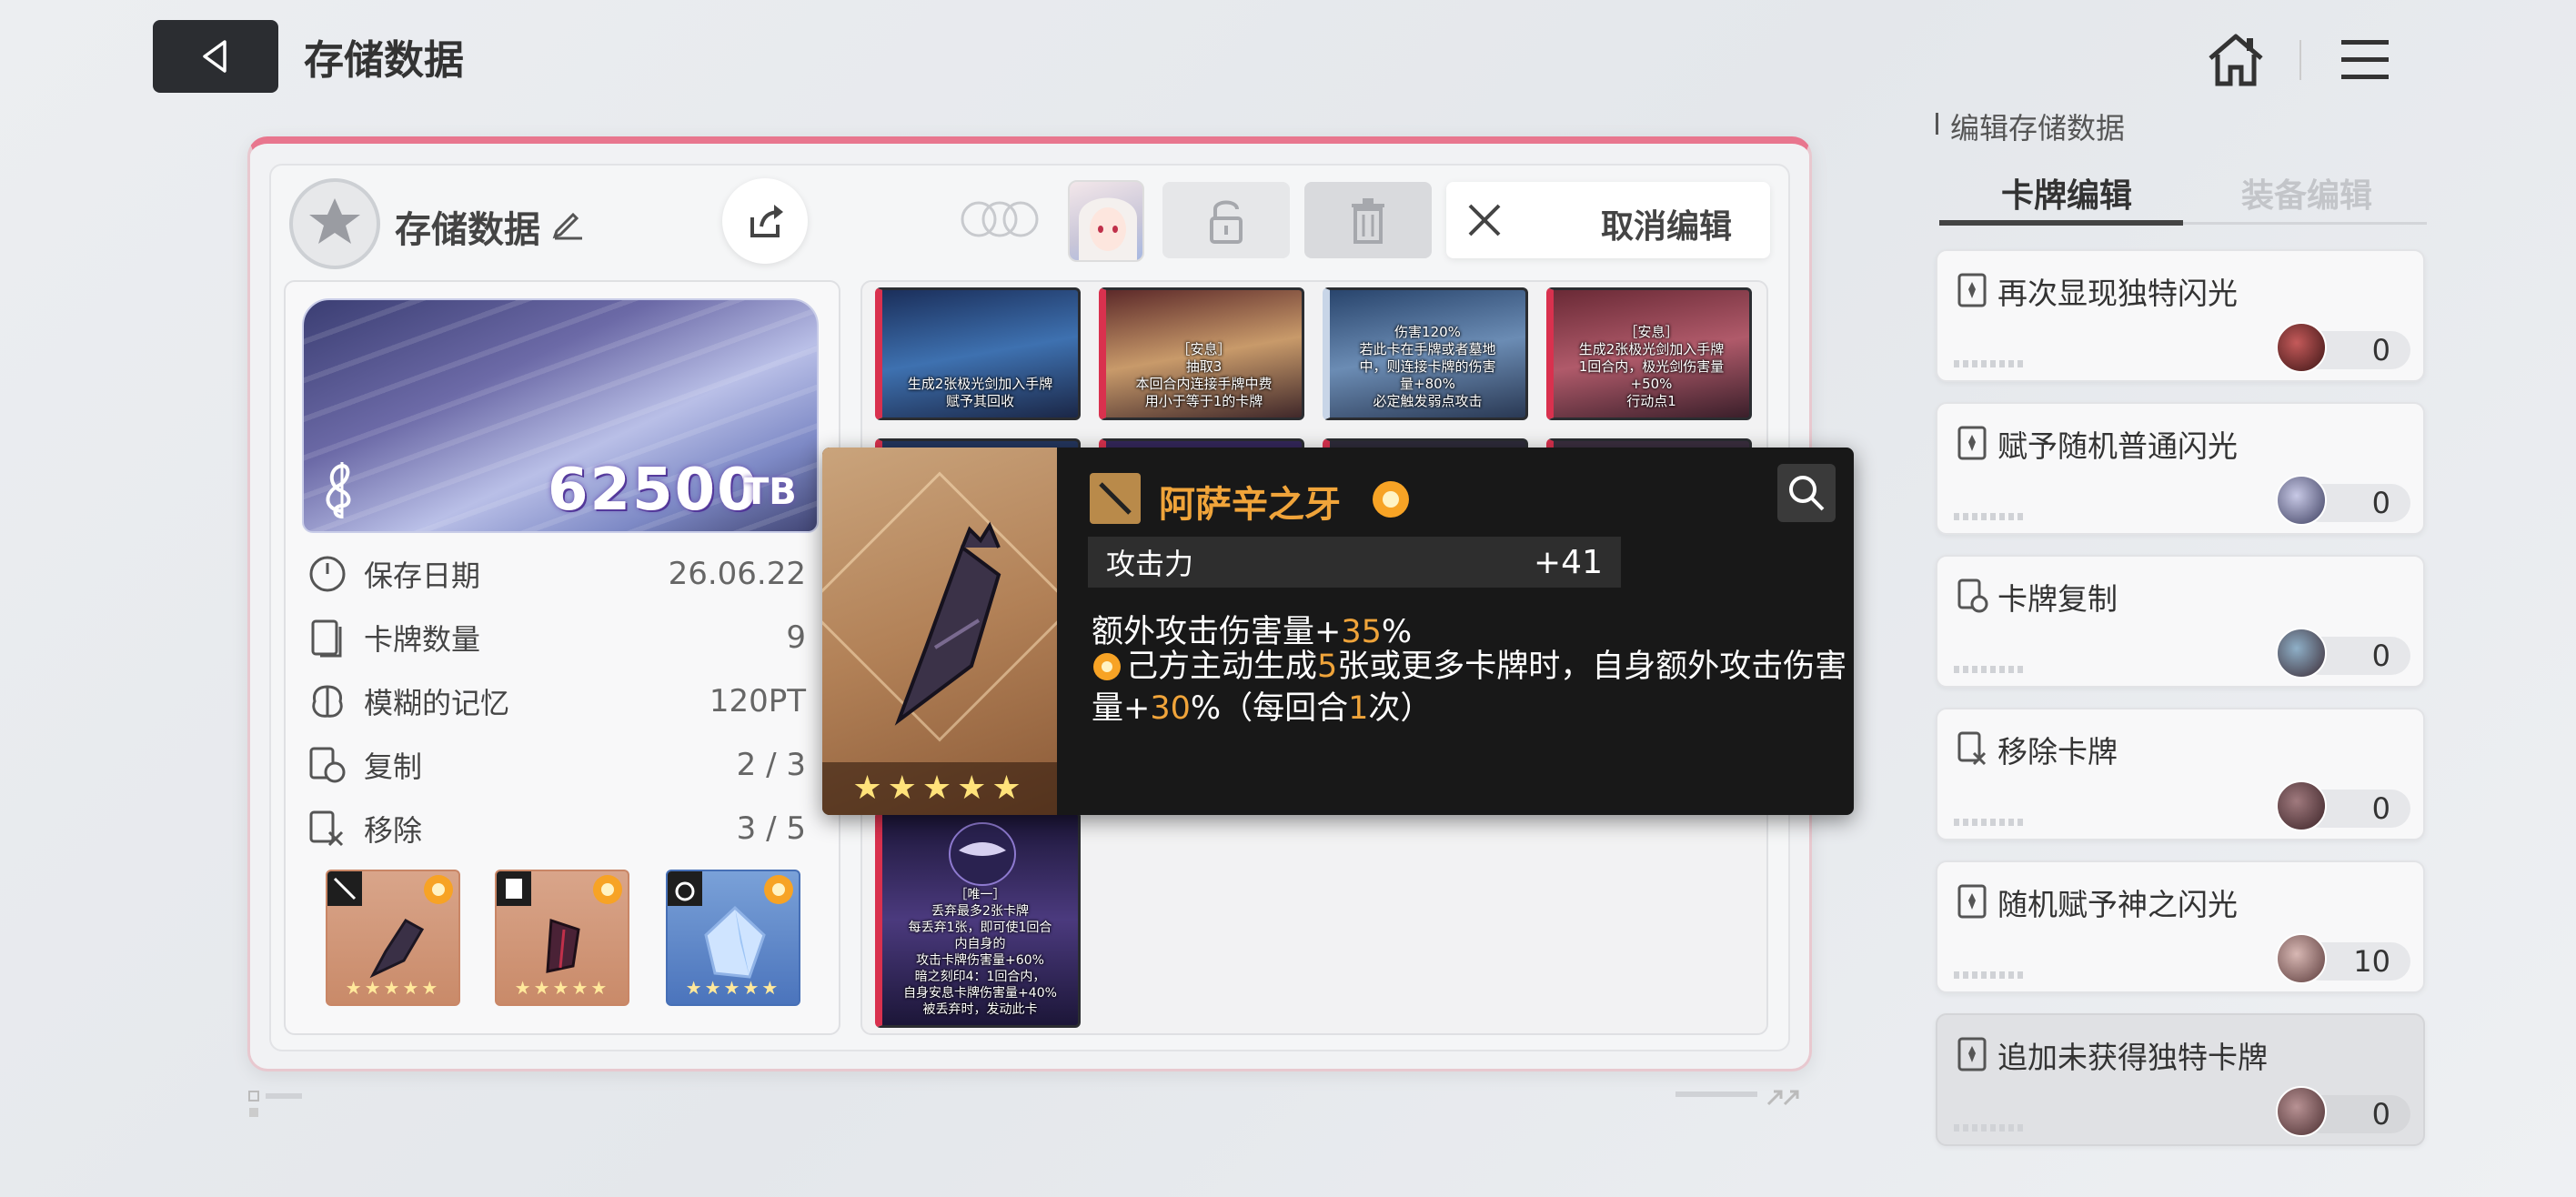  What do you see at coordinates (770, 492) in the screenshot?
I see `tb-unit: TB` at bounding box center [770, 492].